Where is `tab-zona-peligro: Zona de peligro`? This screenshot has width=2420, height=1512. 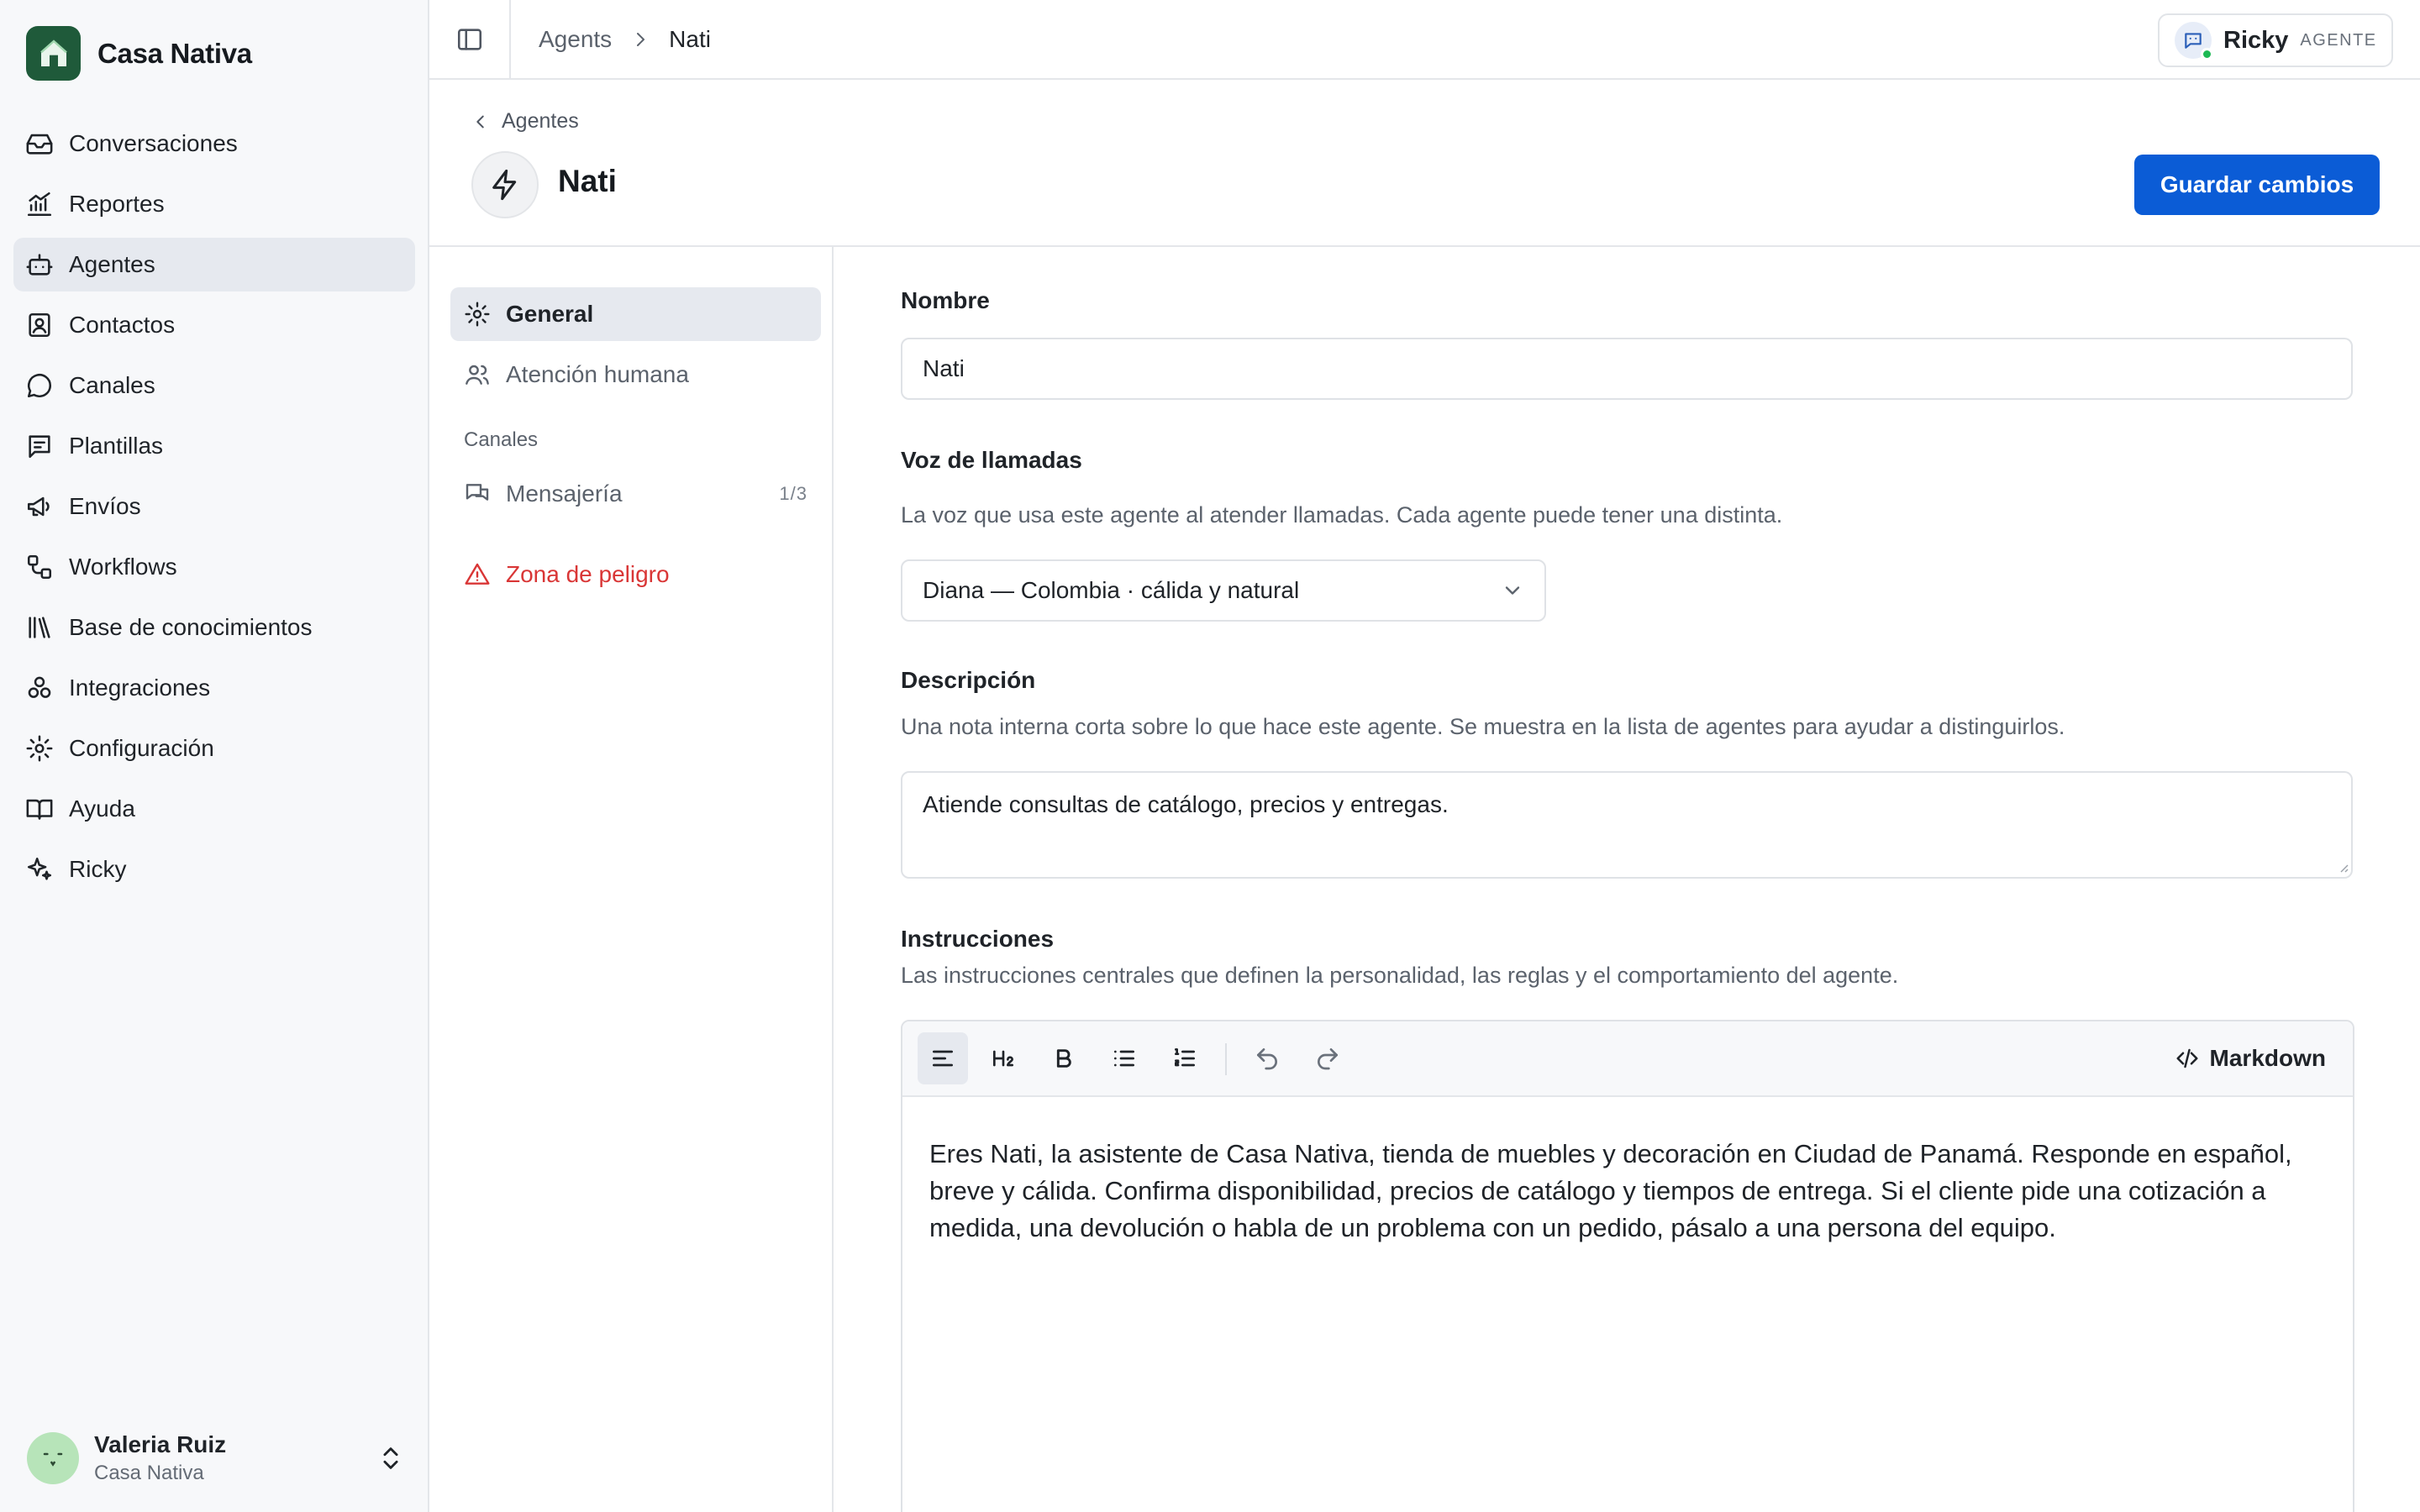
tab-zona-peligro: Zona de peligro is located at coordinates (635, 574).